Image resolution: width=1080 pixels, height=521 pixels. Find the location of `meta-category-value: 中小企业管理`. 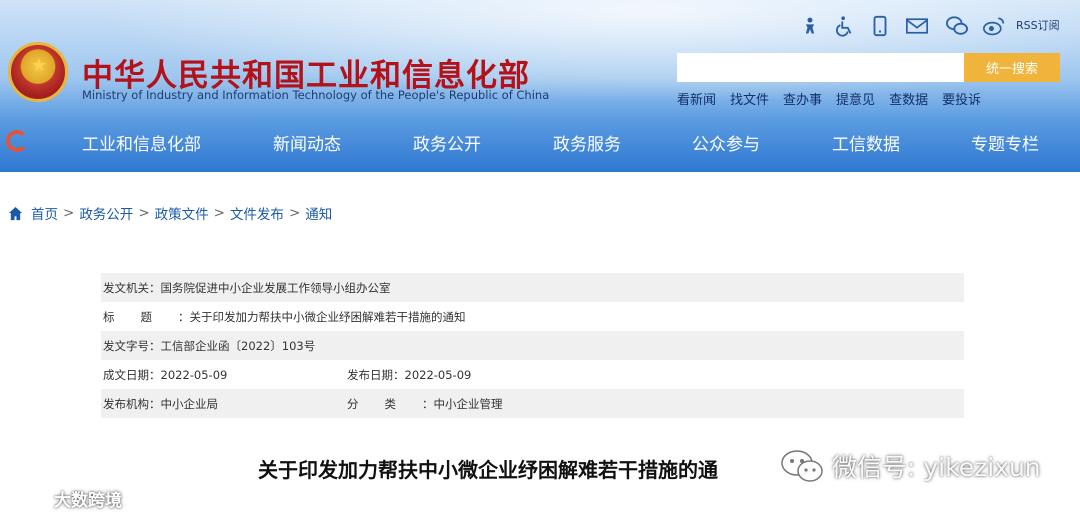

meta-category-value: 中小企业管理 is located at coordinates (468, 403).